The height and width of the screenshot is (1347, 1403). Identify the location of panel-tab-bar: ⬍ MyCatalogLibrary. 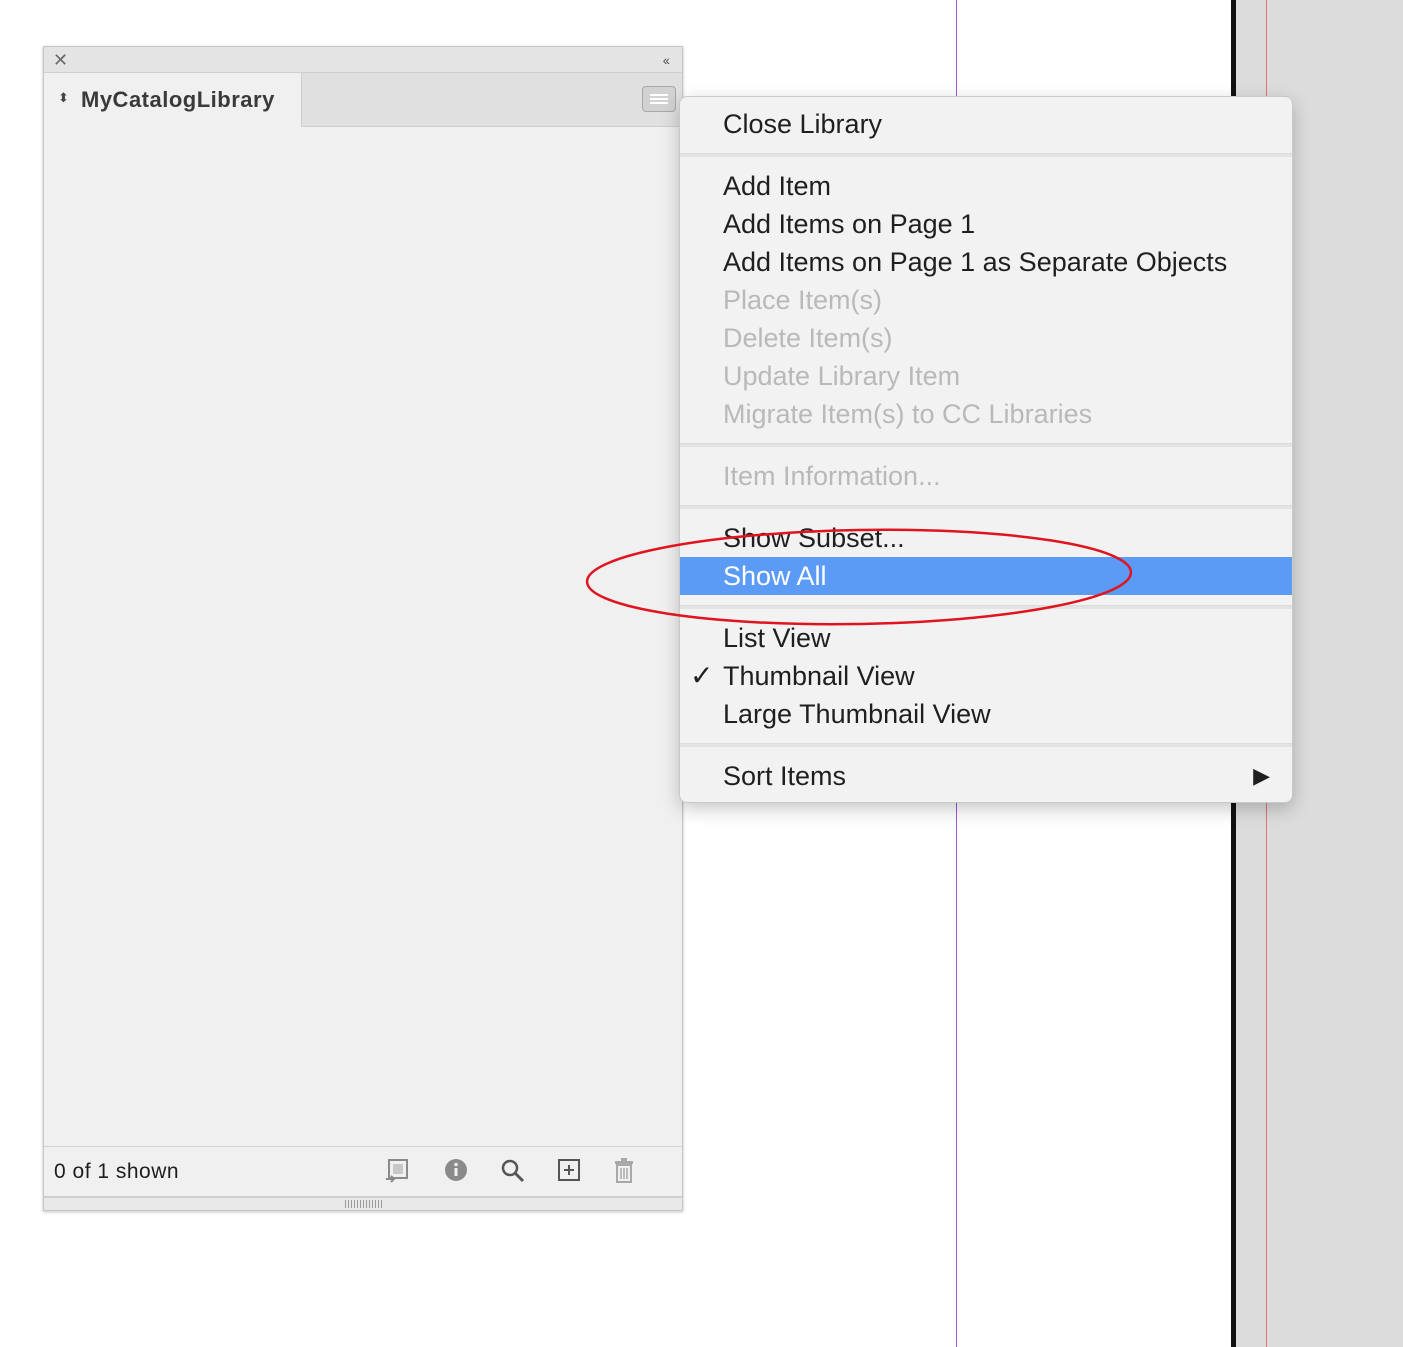
(363, 100).